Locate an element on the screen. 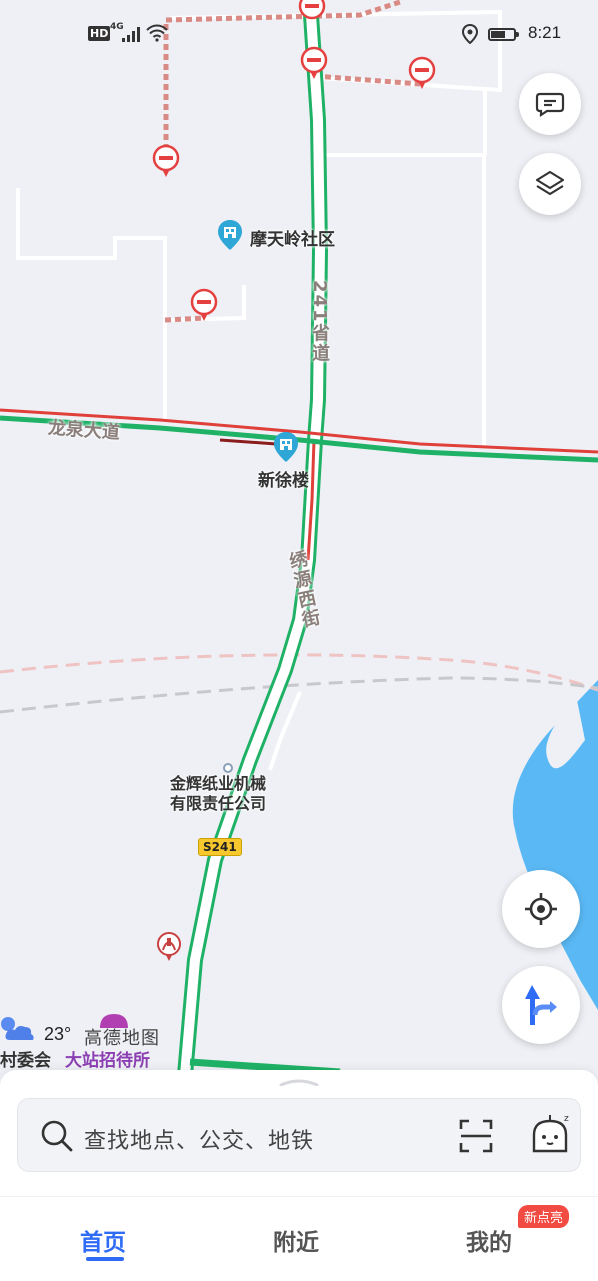 The width and height of the screenshot is (598, 1281). message-icon is located at coordinates (550, 104).